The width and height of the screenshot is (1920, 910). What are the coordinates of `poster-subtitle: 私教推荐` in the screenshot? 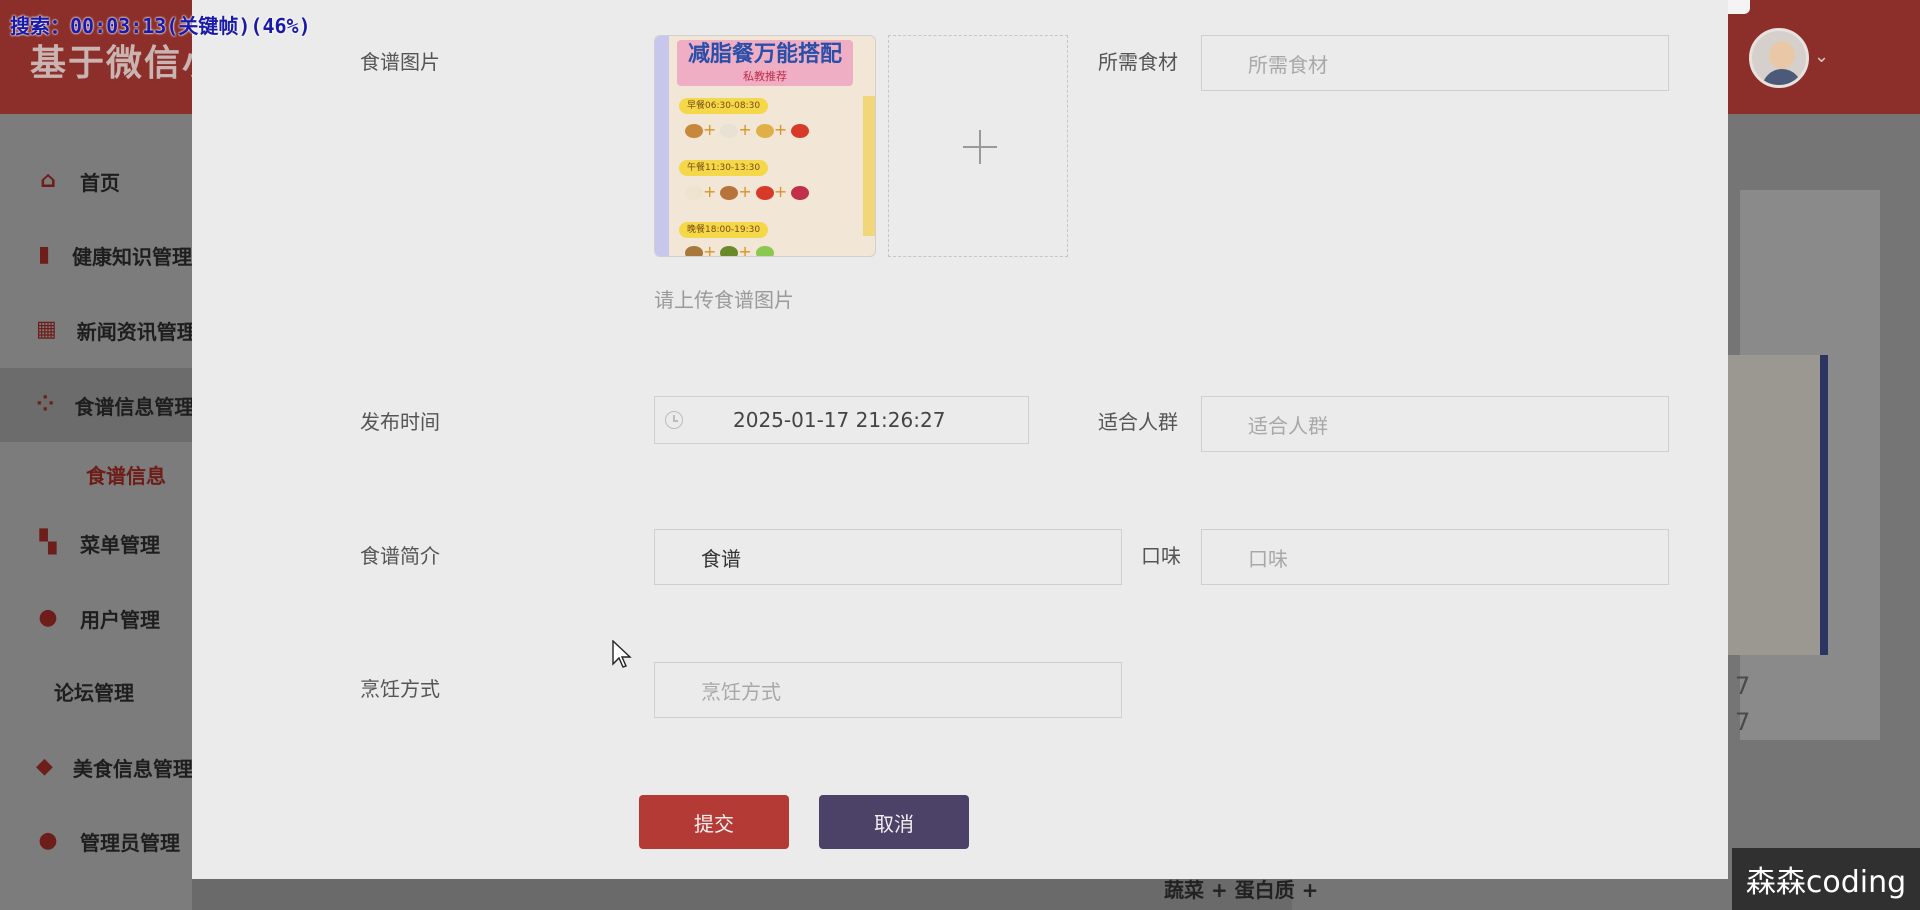 It's located at (765, 76).